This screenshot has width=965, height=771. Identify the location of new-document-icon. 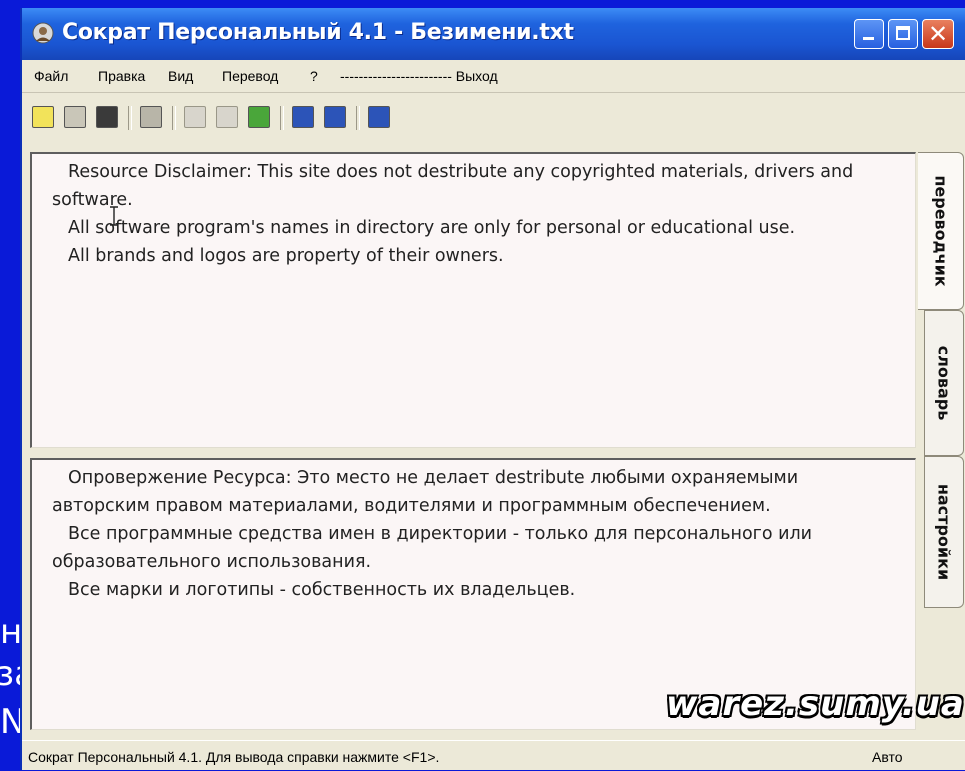
(43, 117).